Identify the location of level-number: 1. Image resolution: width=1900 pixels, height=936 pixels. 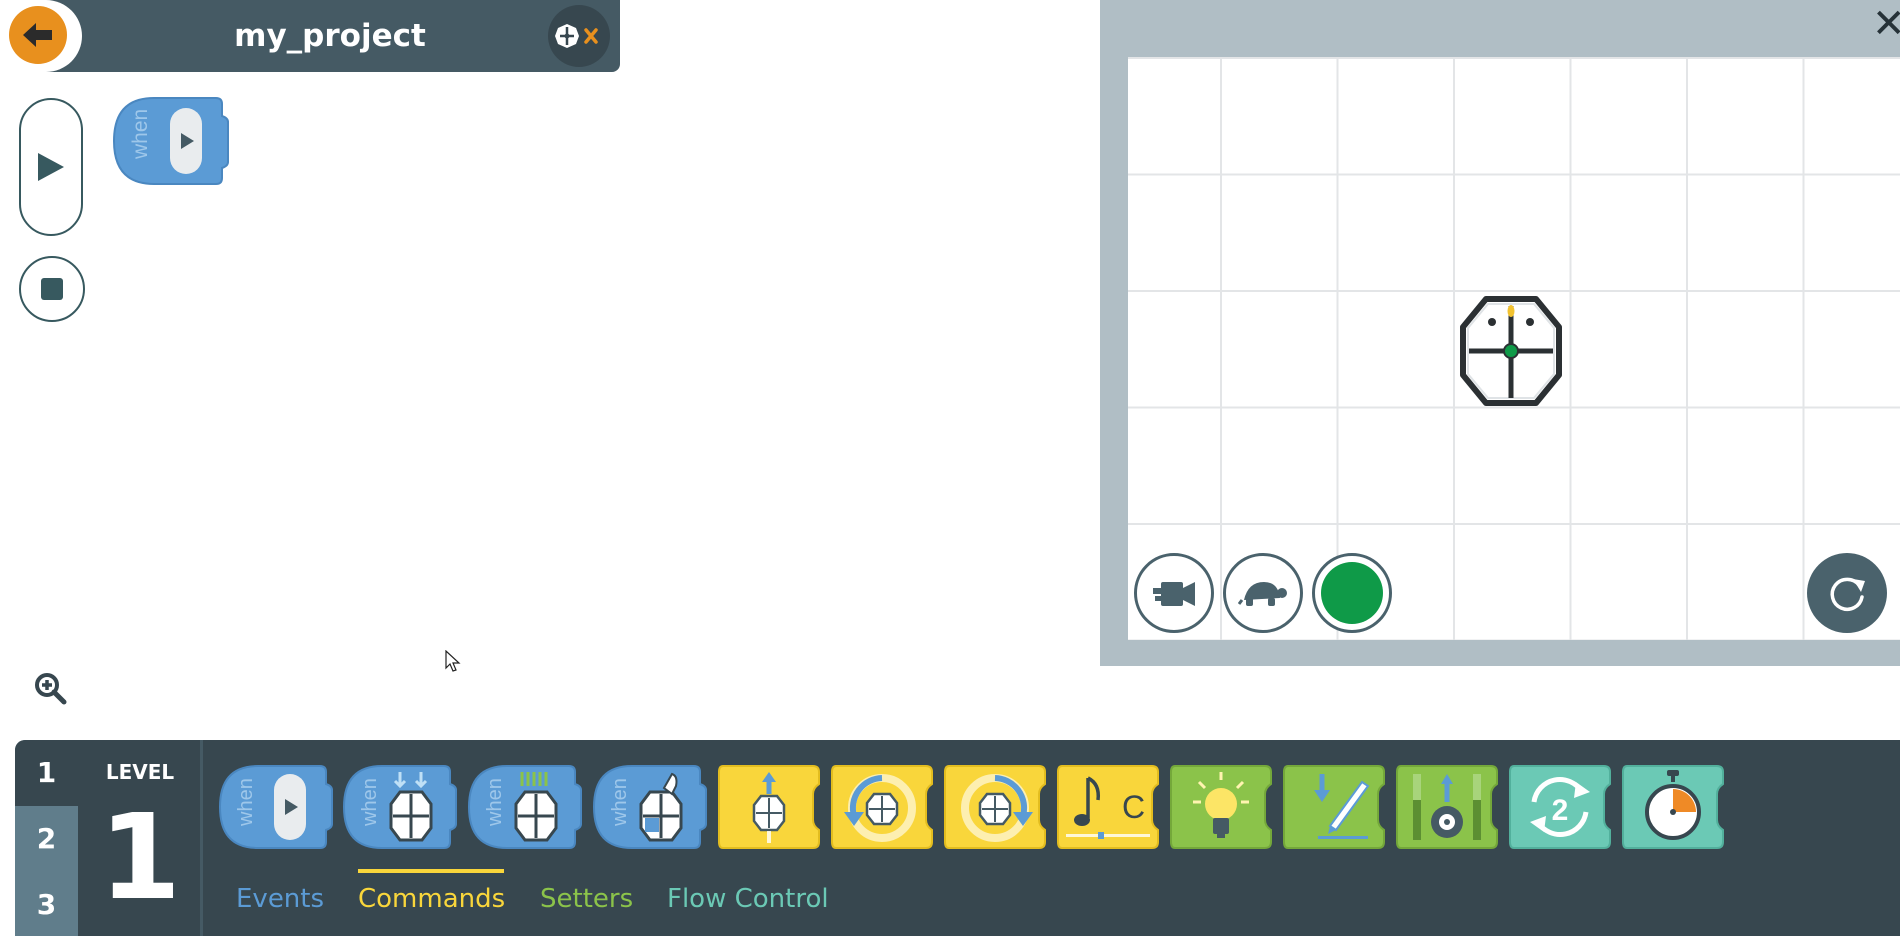
(140, 857).